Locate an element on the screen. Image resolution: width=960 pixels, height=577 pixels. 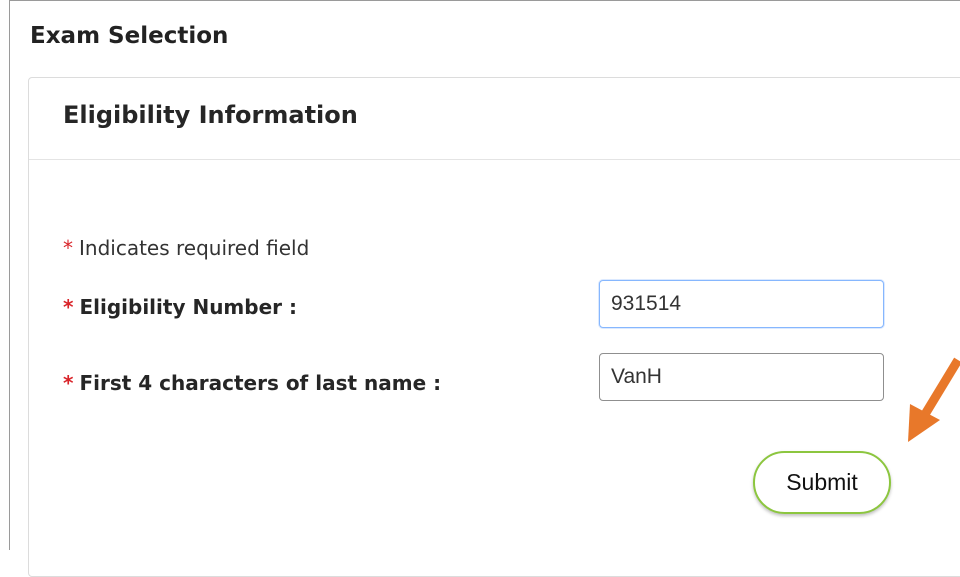
required-field-note: * Indicates required field is located at coordinates (186, 248).